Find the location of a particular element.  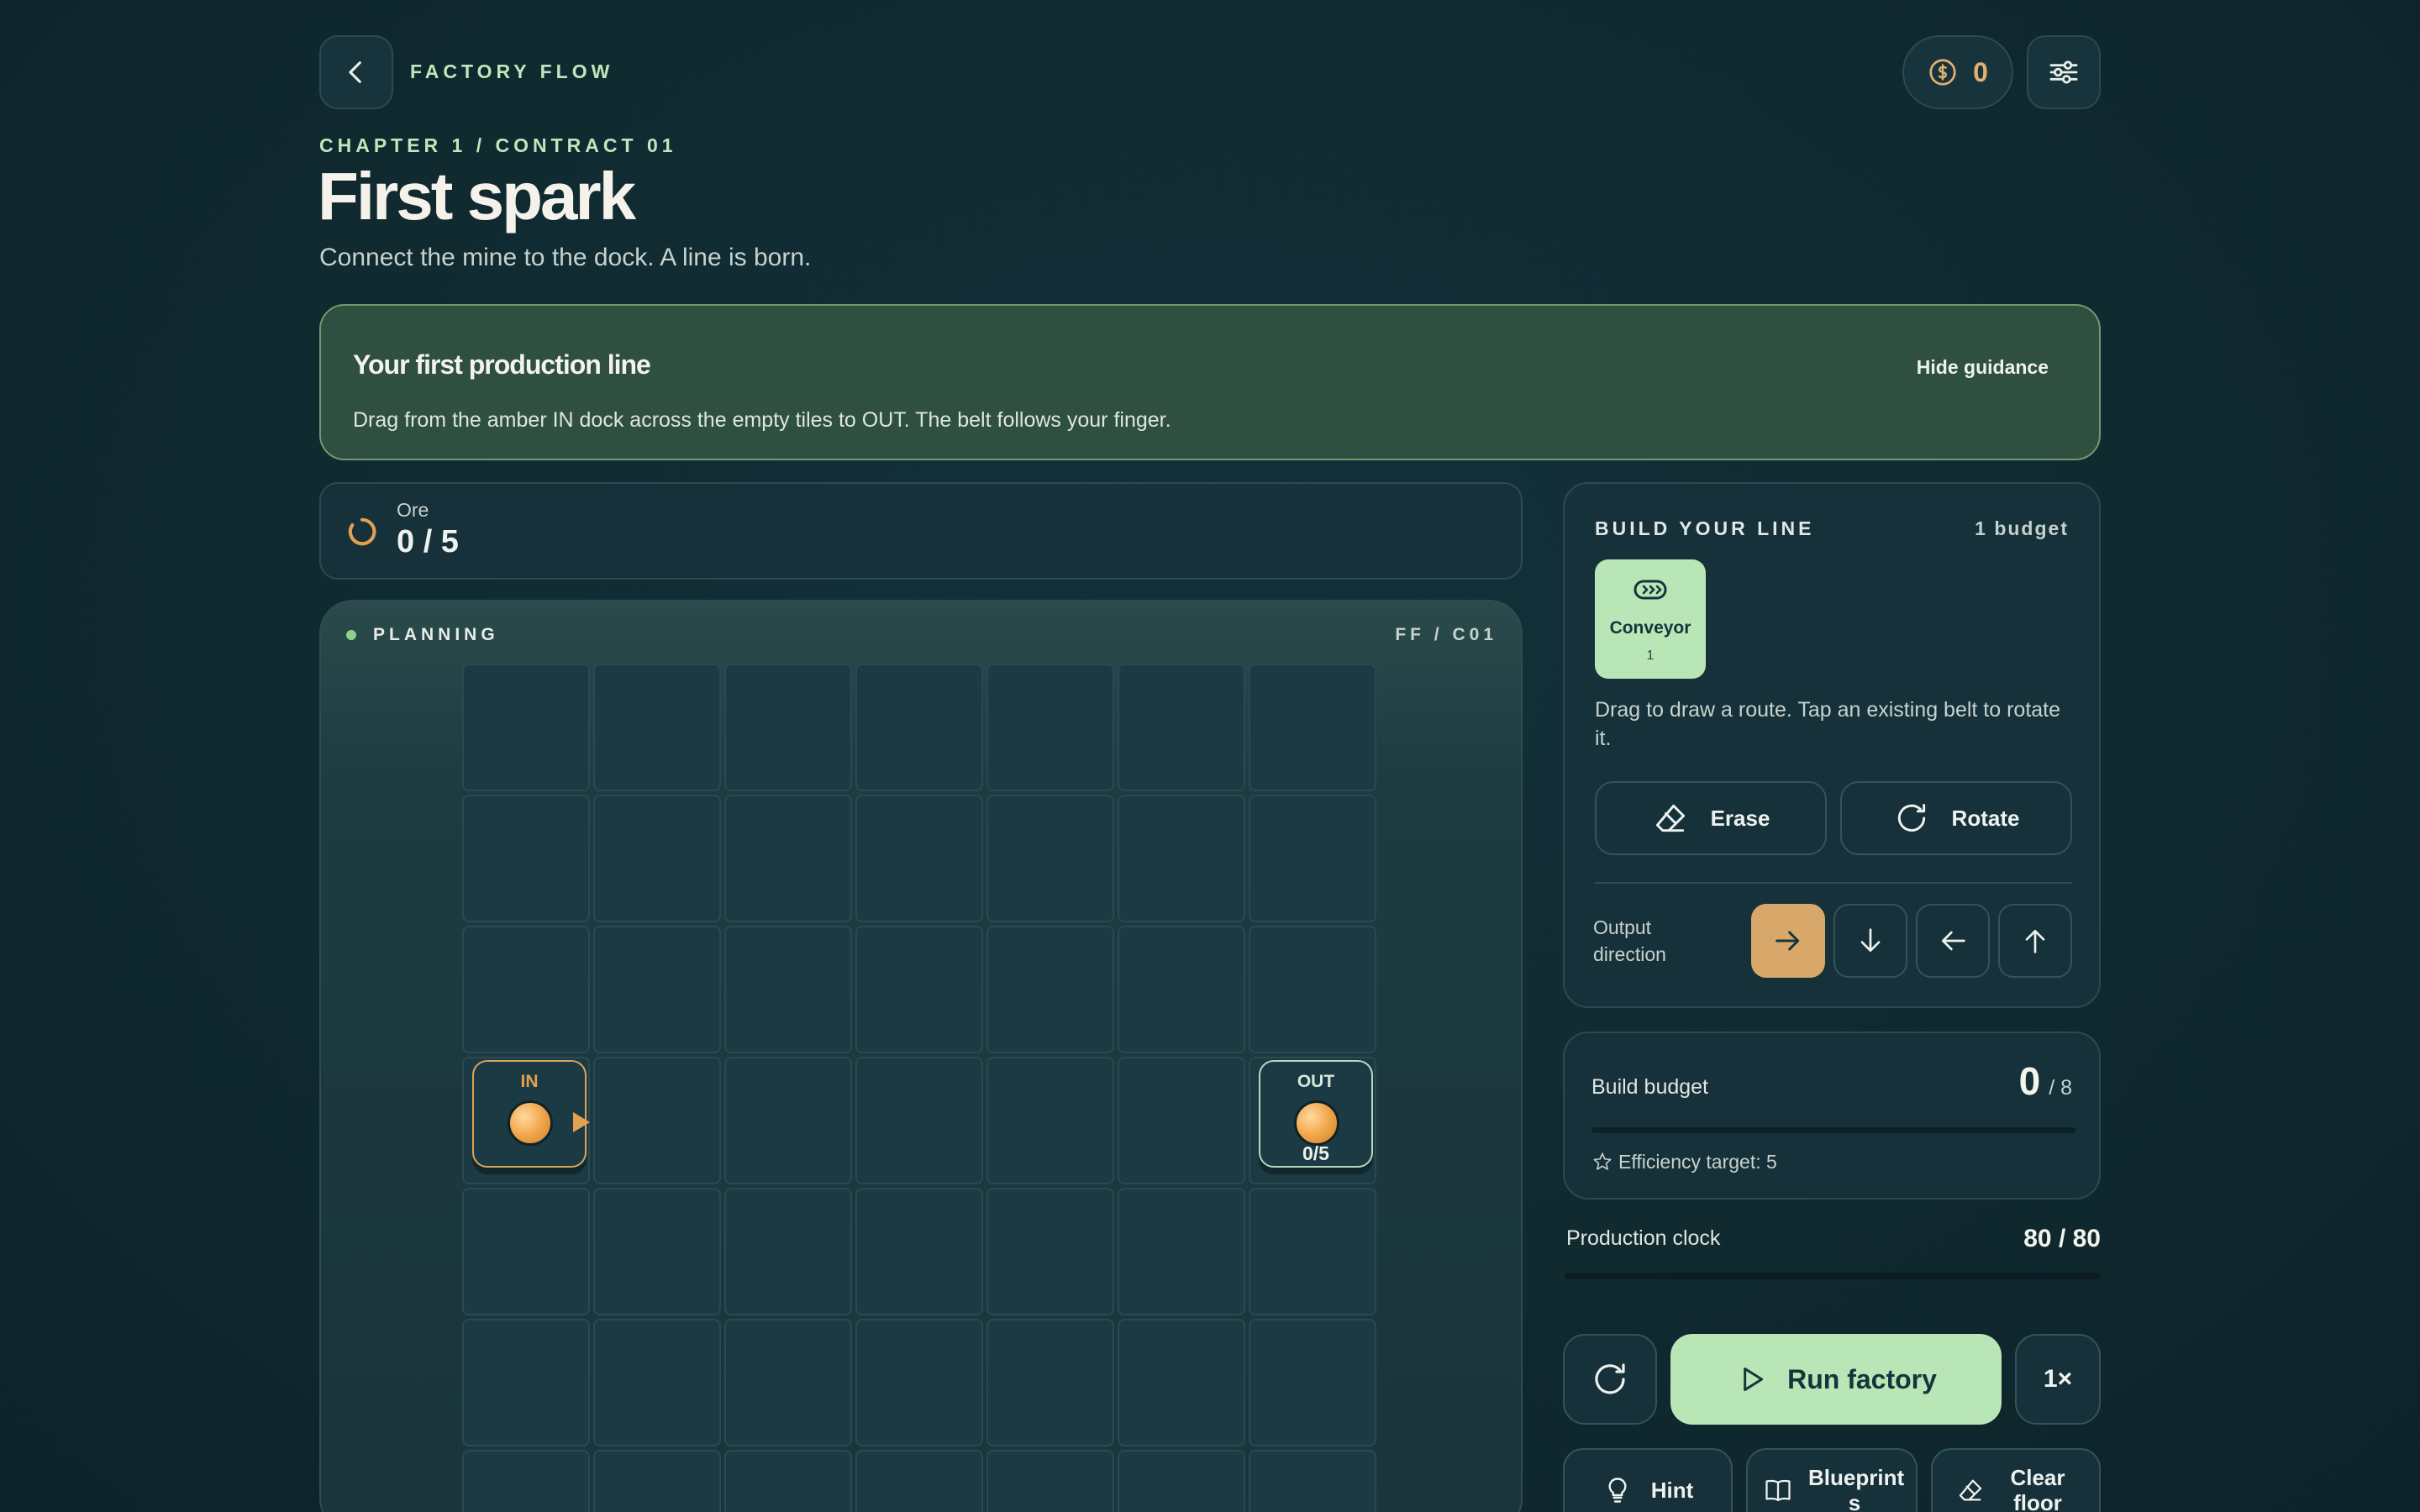

arrow-up-icon is located at coordinates (2035, 941).